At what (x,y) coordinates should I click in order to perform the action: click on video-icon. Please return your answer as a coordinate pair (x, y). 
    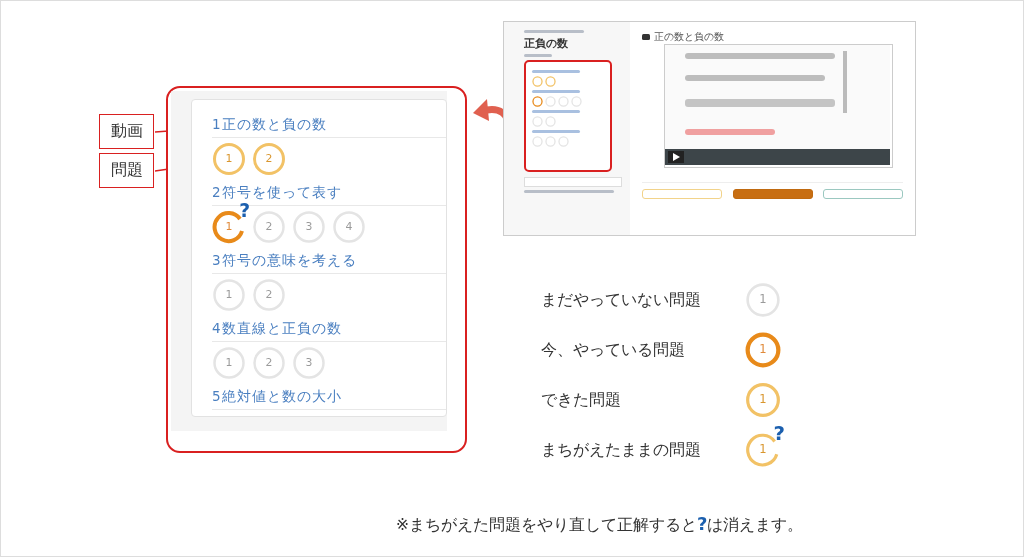
    Looking at the image, I should click on (646, 37).